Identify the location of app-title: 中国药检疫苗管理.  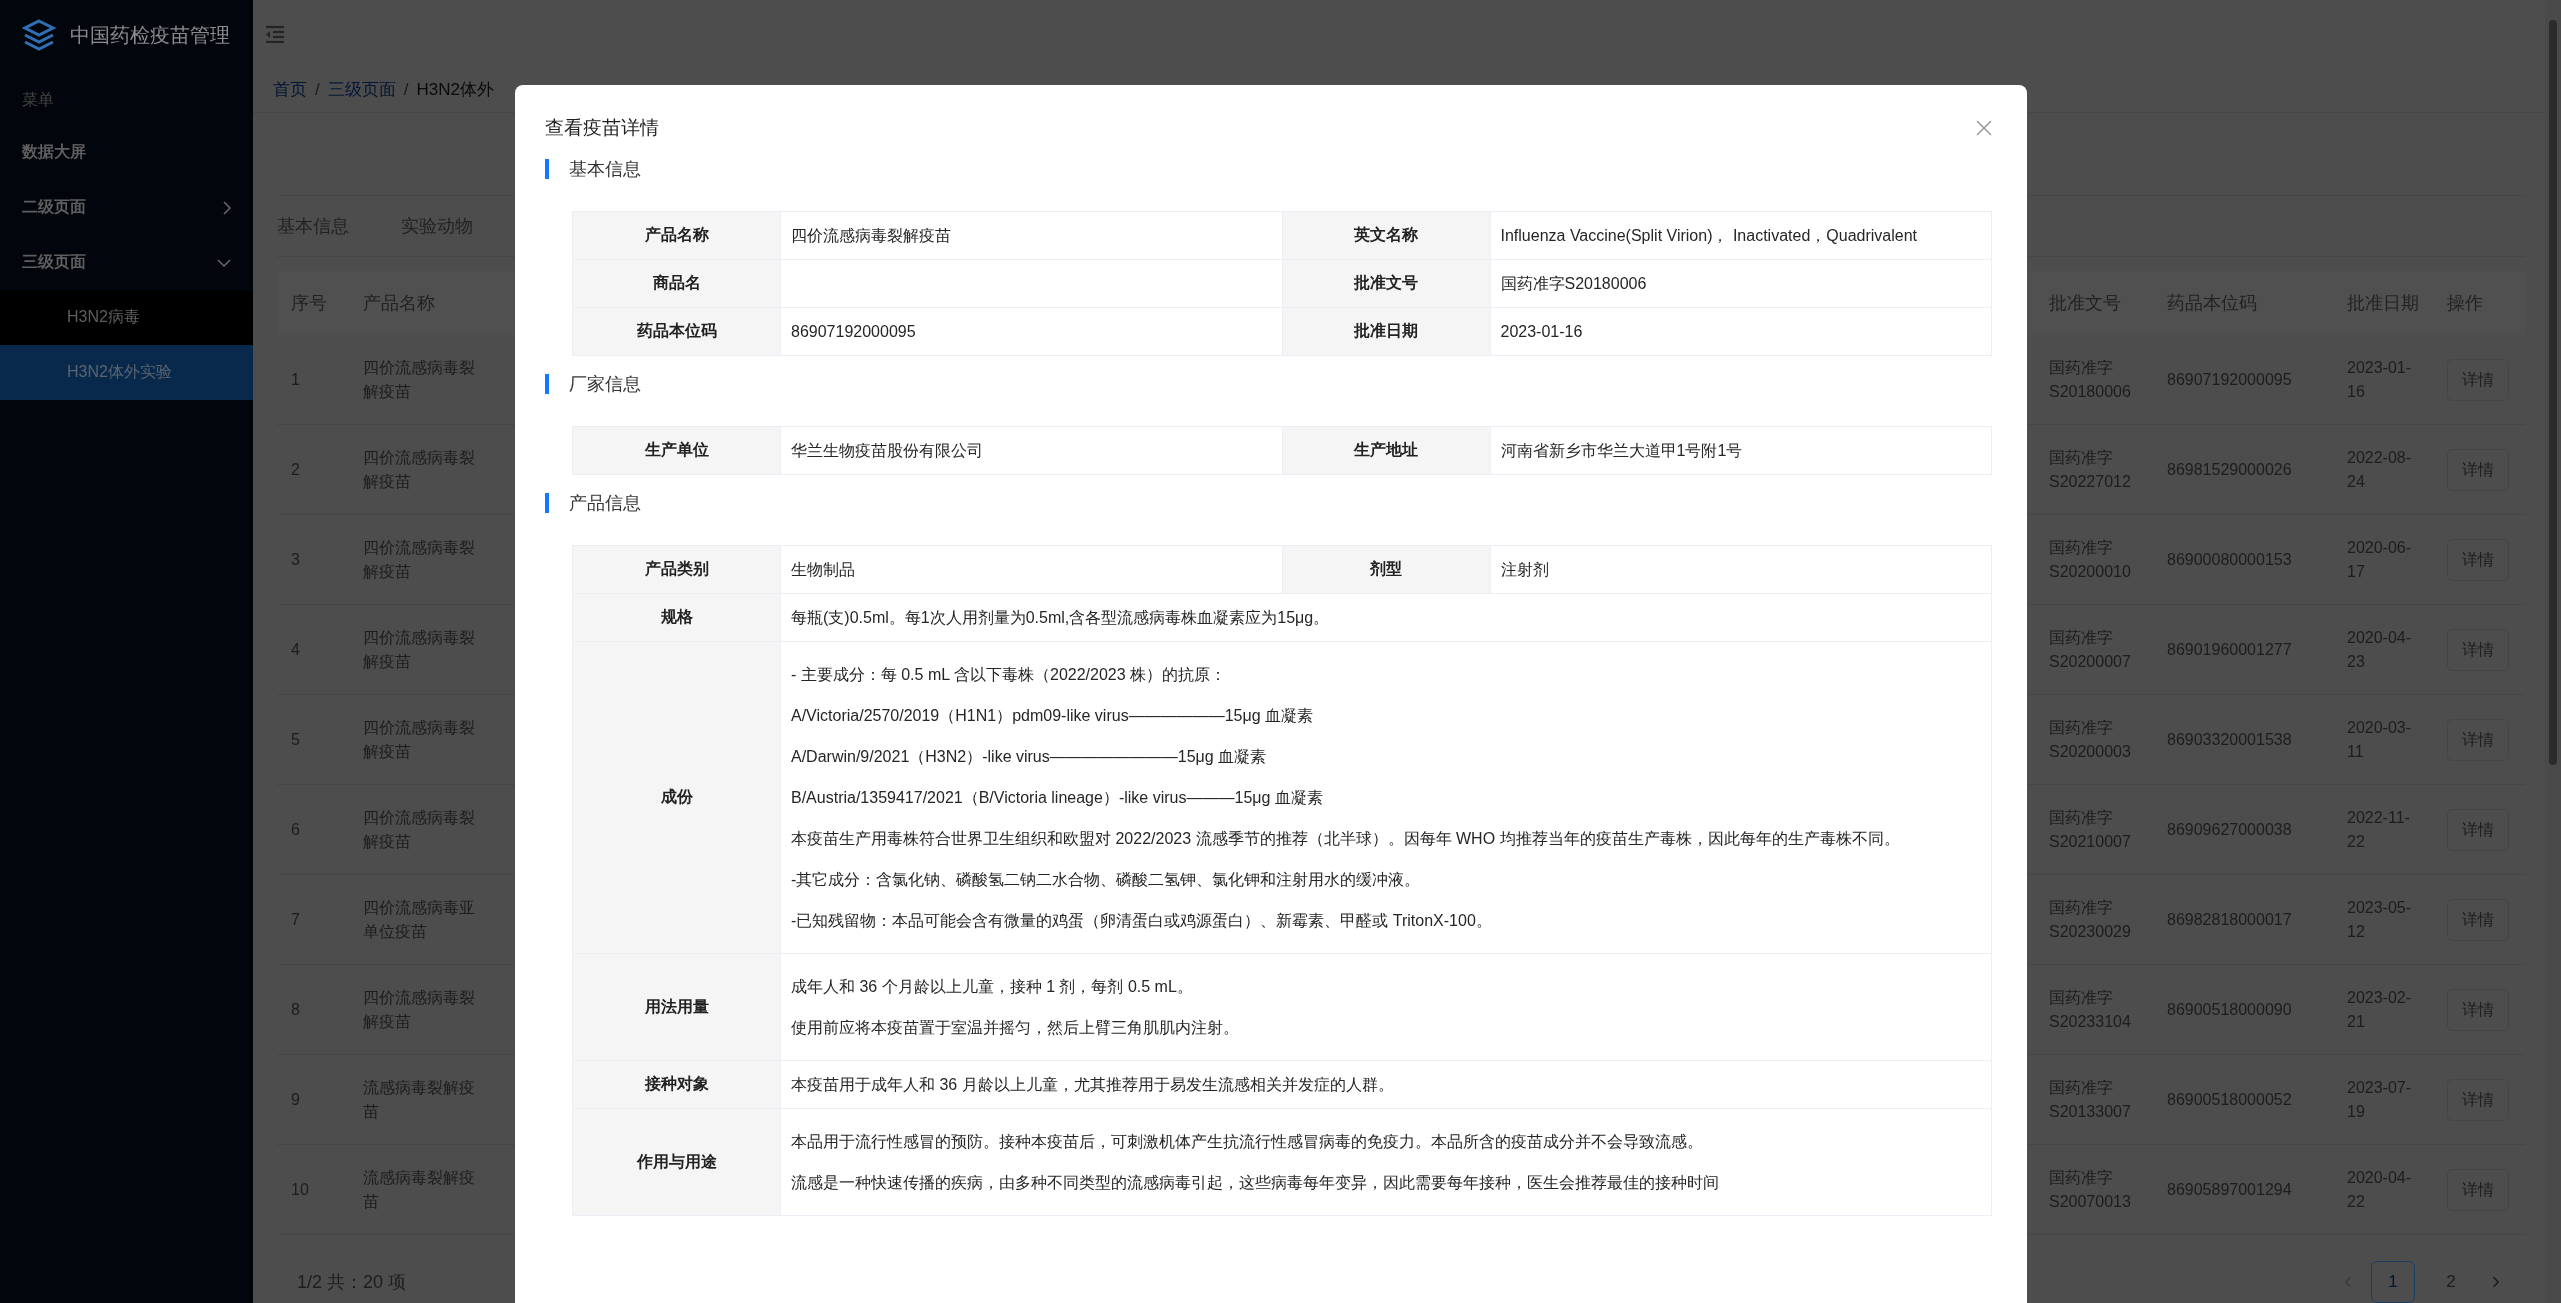
(150, 35).